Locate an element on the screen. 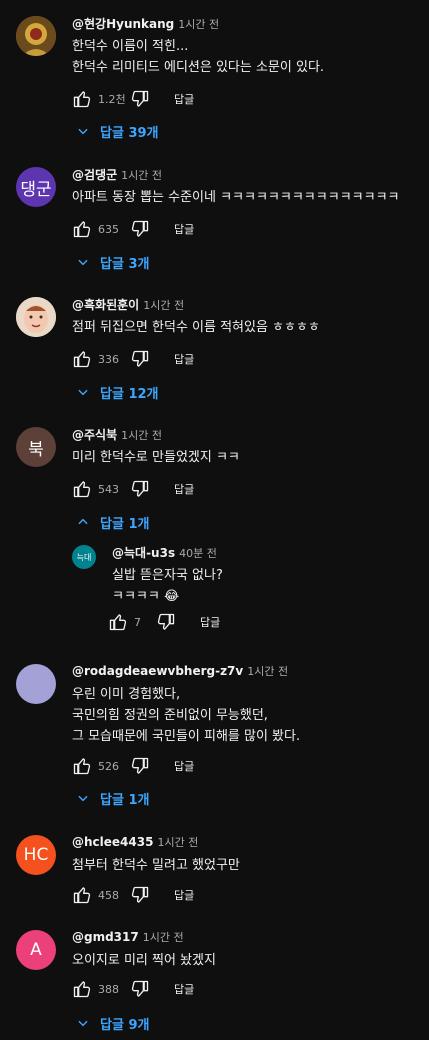  replies-toggle: 답글 39개 is located at coordinates (117, 131).